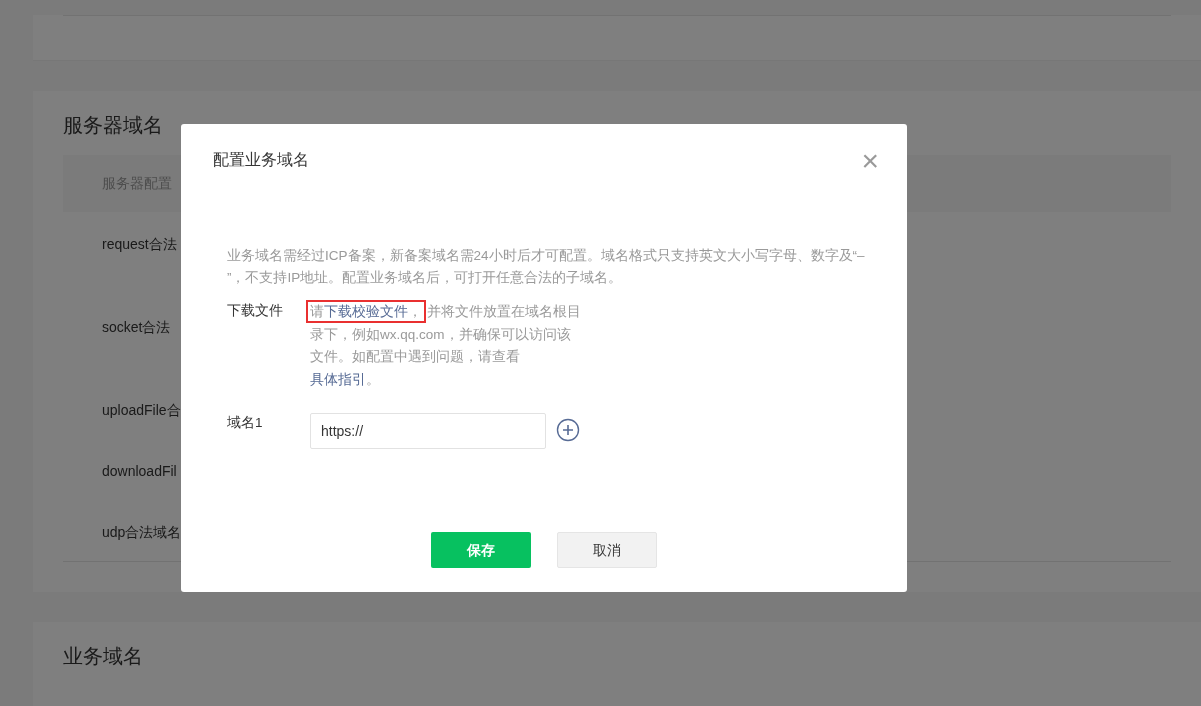  What do you see at coordinates (139, 471) in the screenshot?
I see `table-cell-text: downloadFil` at bounding box center [139, 471].